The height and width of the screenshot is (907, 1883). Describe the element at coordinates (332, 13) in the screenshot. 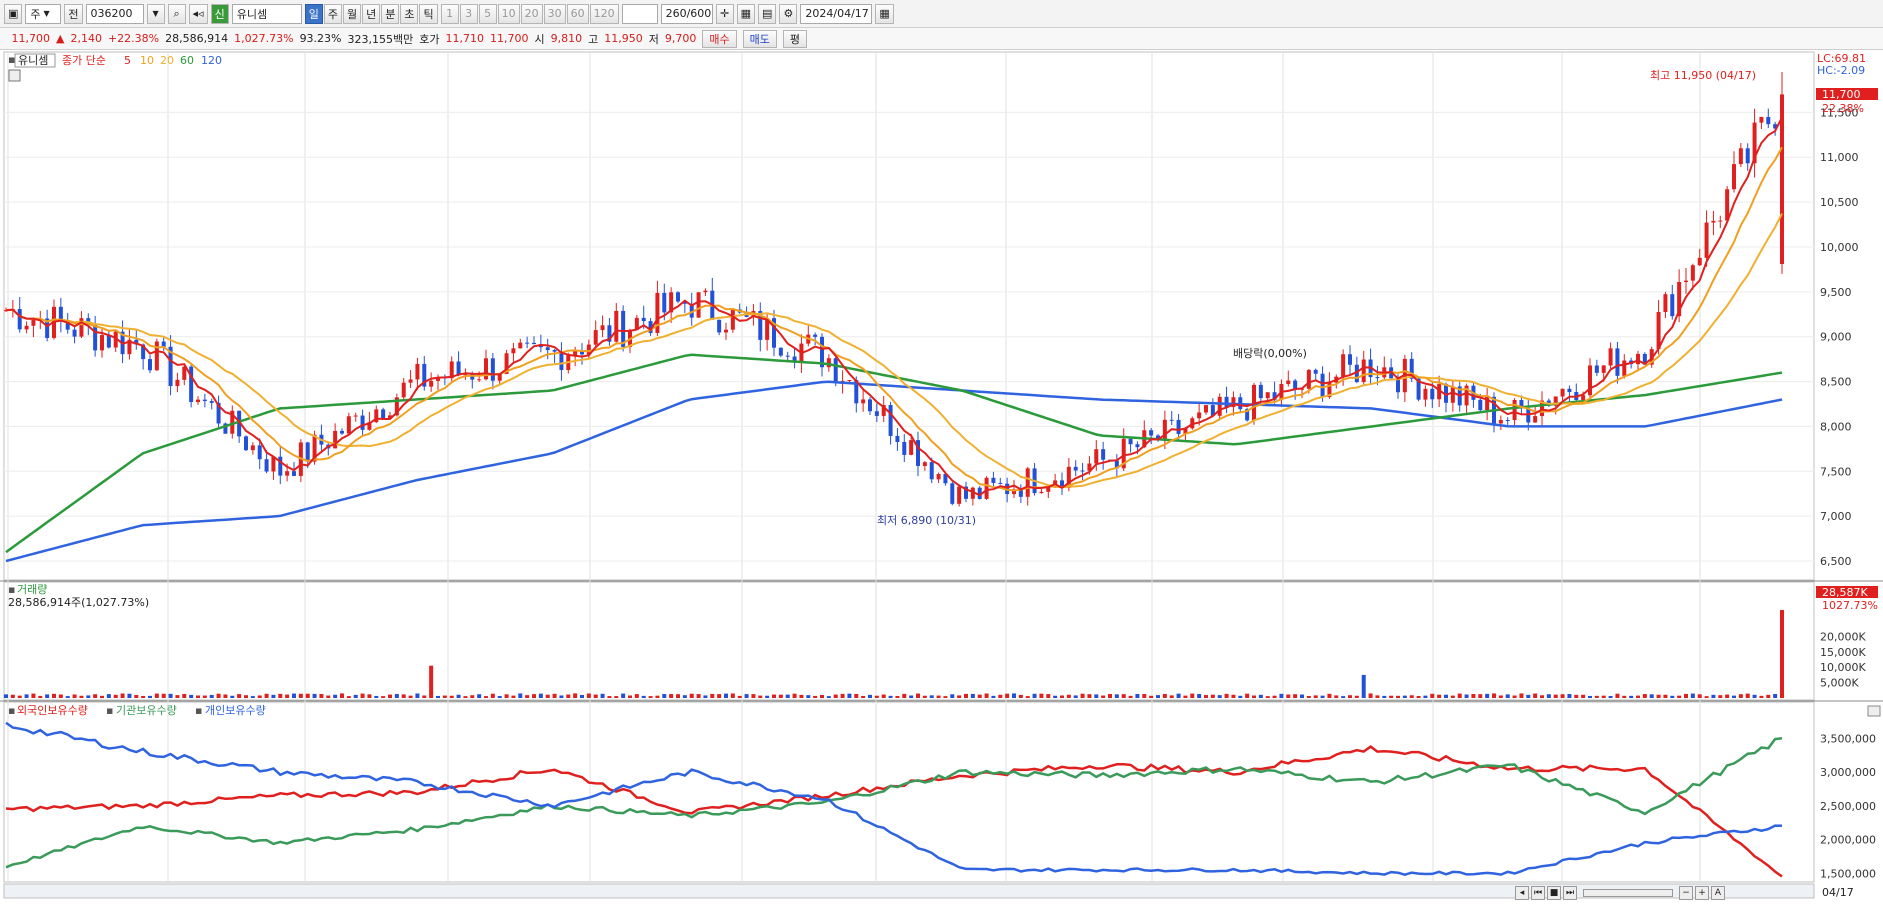

I see `timeframe-1: 주` at that location.